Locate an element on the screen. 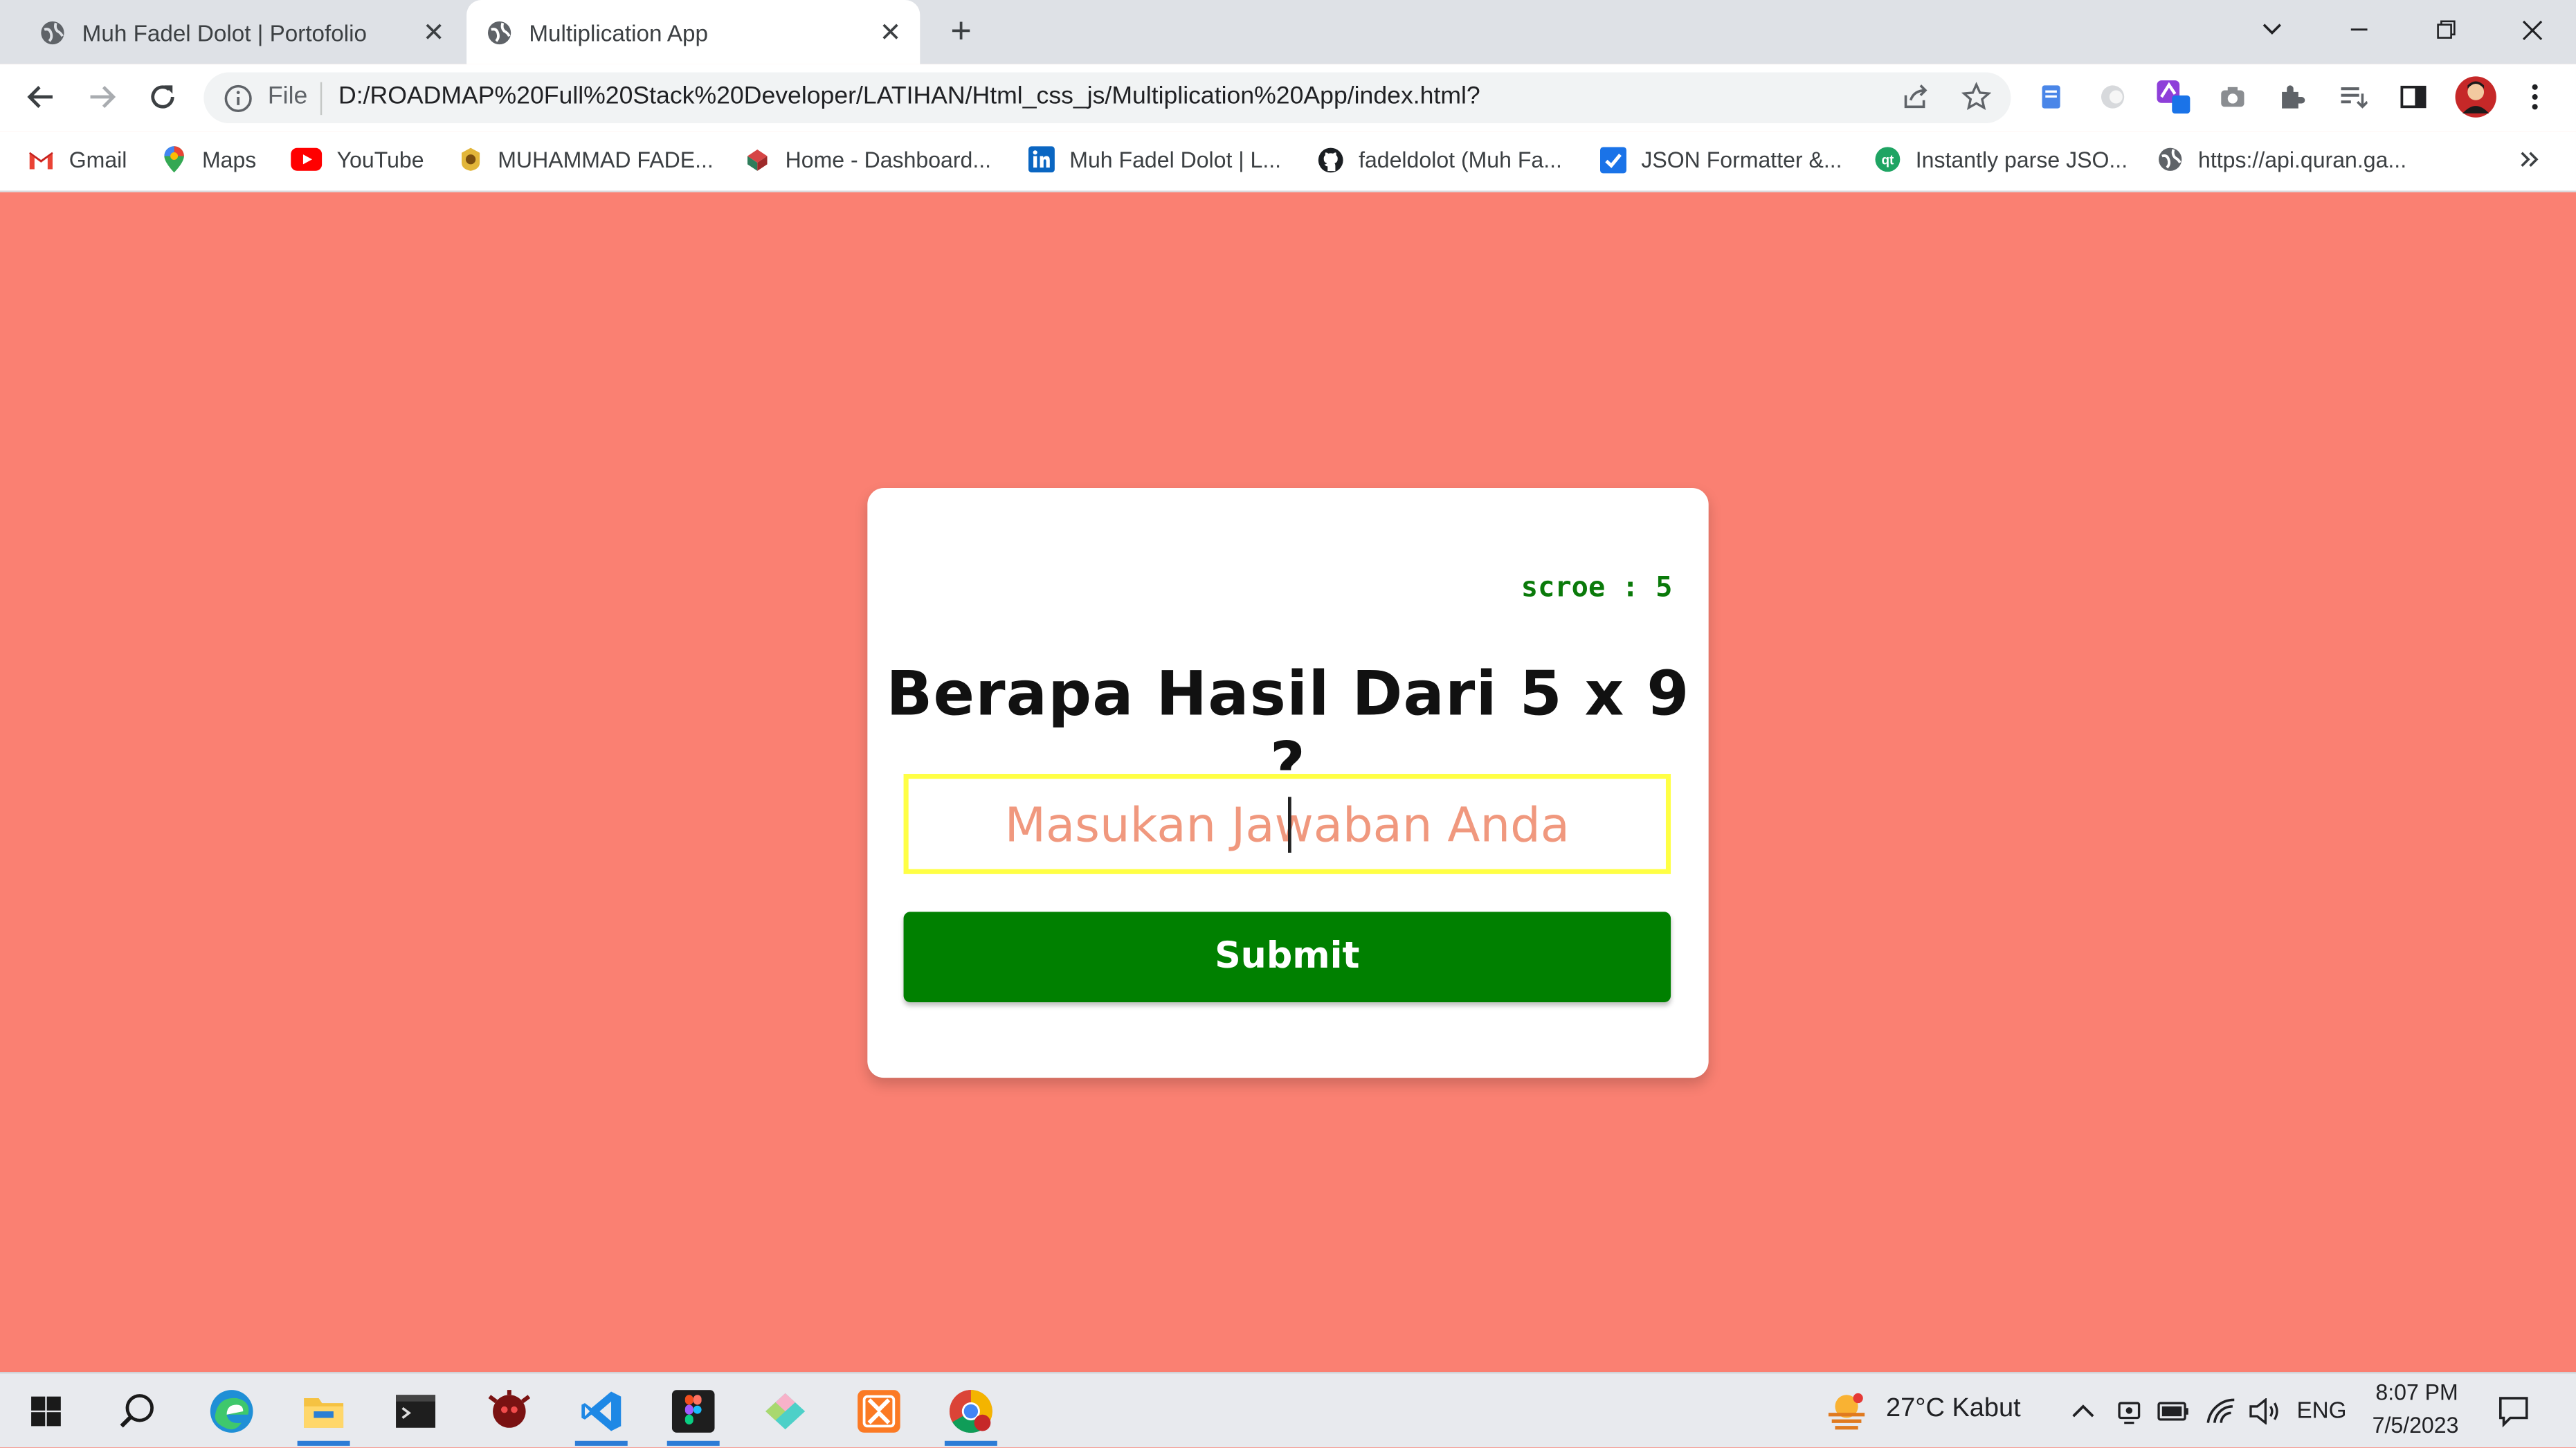  linkedin-icon is located at coordinates (1041, 159).